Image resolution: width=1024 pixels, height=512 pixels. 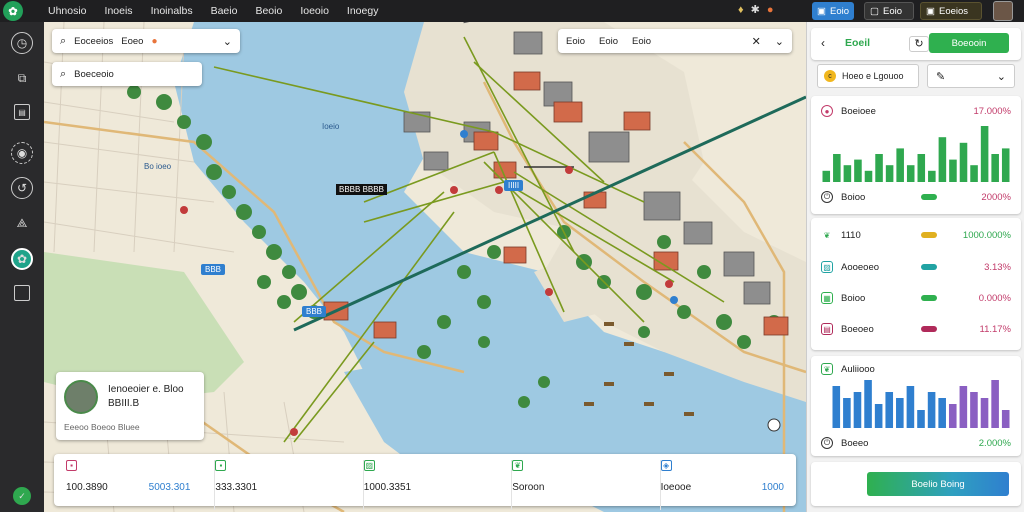 What do you see at coordinates (363, 11) in the screenshot?
I see `nav-item: Inoegy` at bounding box center [363, 11].